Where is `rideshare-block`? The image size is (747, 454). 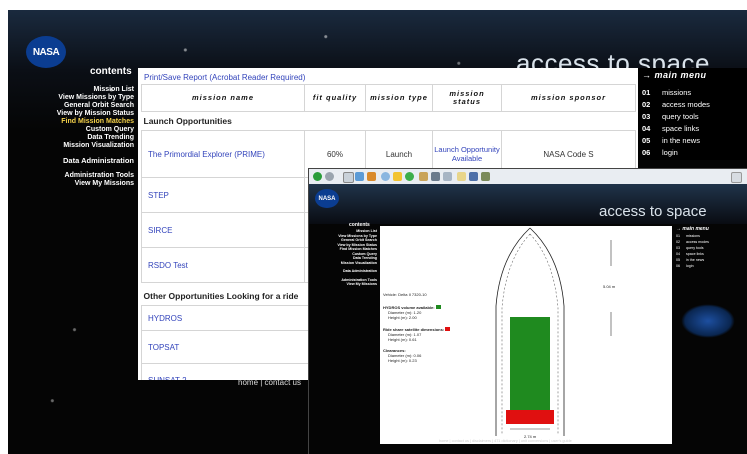
rideshare-block is located at coordinates (530, 417).